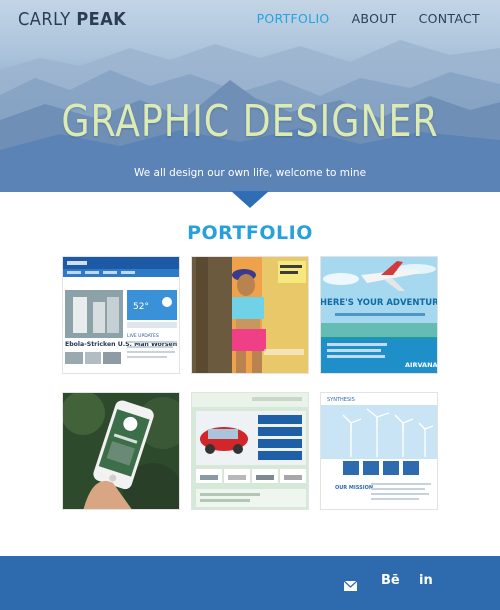  I want to click on nav-about: ABOUT, so click(374, 18).